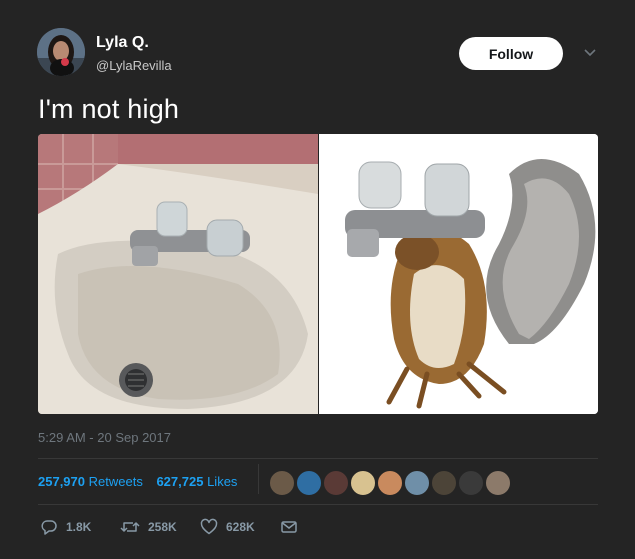 This screenshot has width=635, height=559. I want to click on user-handle: @LylaRevilla, so click(134, 65).